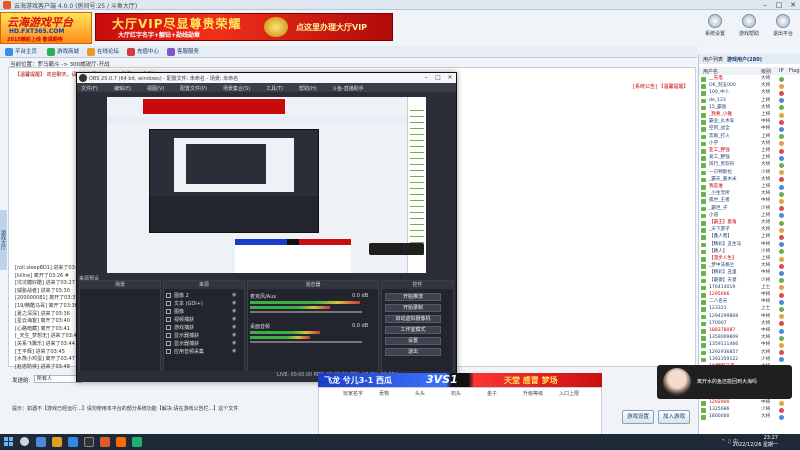  What do you see at coordinates (749, 324) in the screenshot?
I see `user-row: 170007 大将` at bounding box center [749, 324].